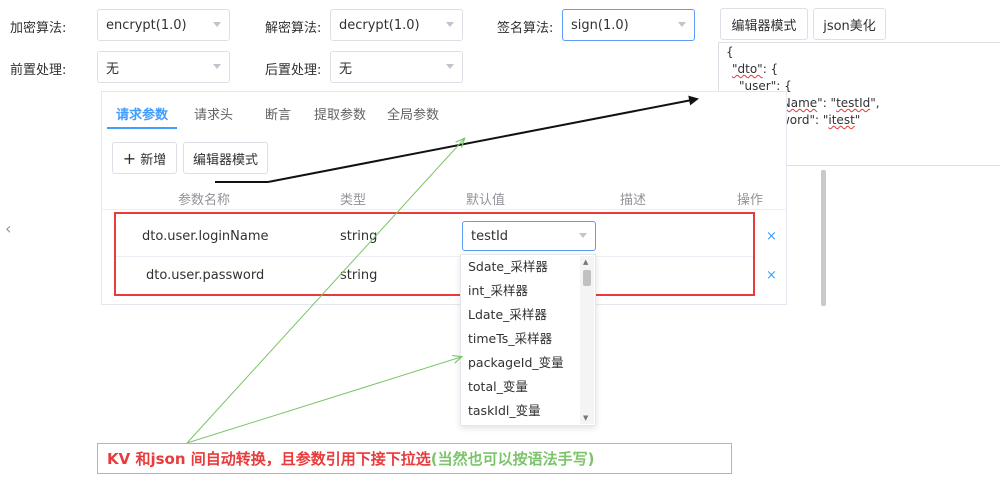  I want to click on annotation-red-text: KV 和json 间自动转换，且参数引用下接下拉选, so click(269, 459).